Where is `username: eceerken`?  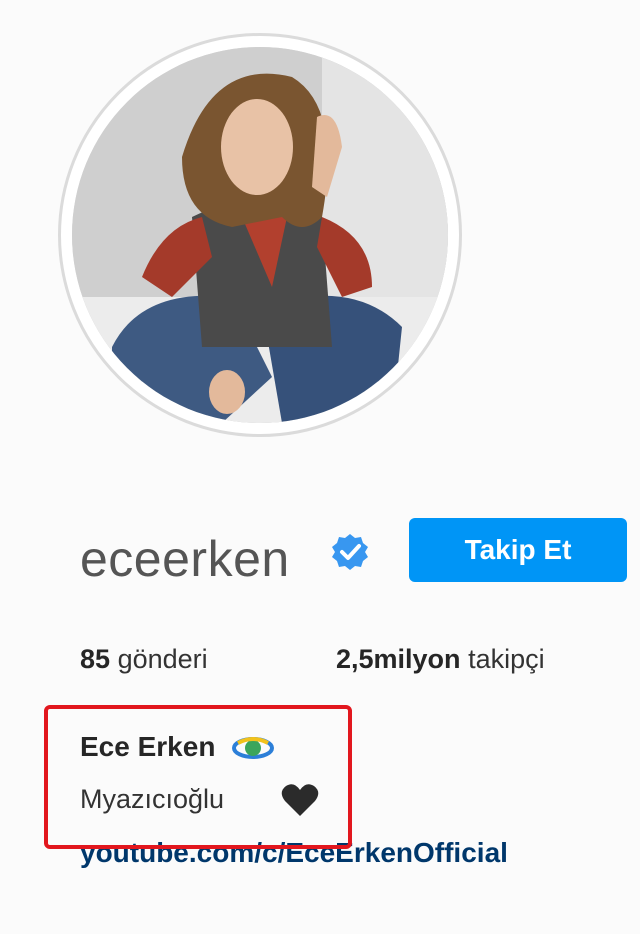 username: eceerken is located at coordinates (185, 559).